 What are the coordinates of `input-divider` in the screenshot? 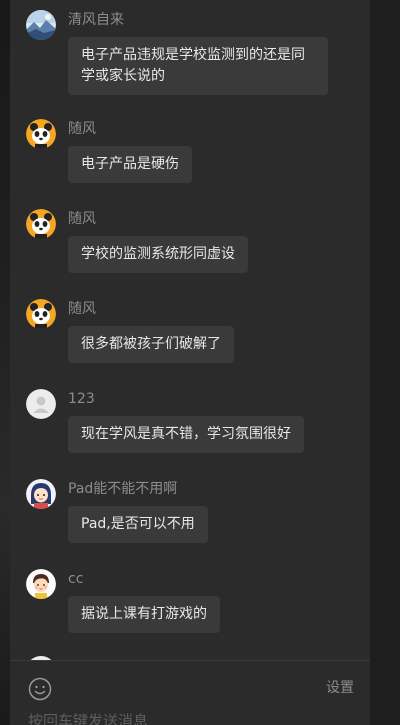 It's located at (190, 660).